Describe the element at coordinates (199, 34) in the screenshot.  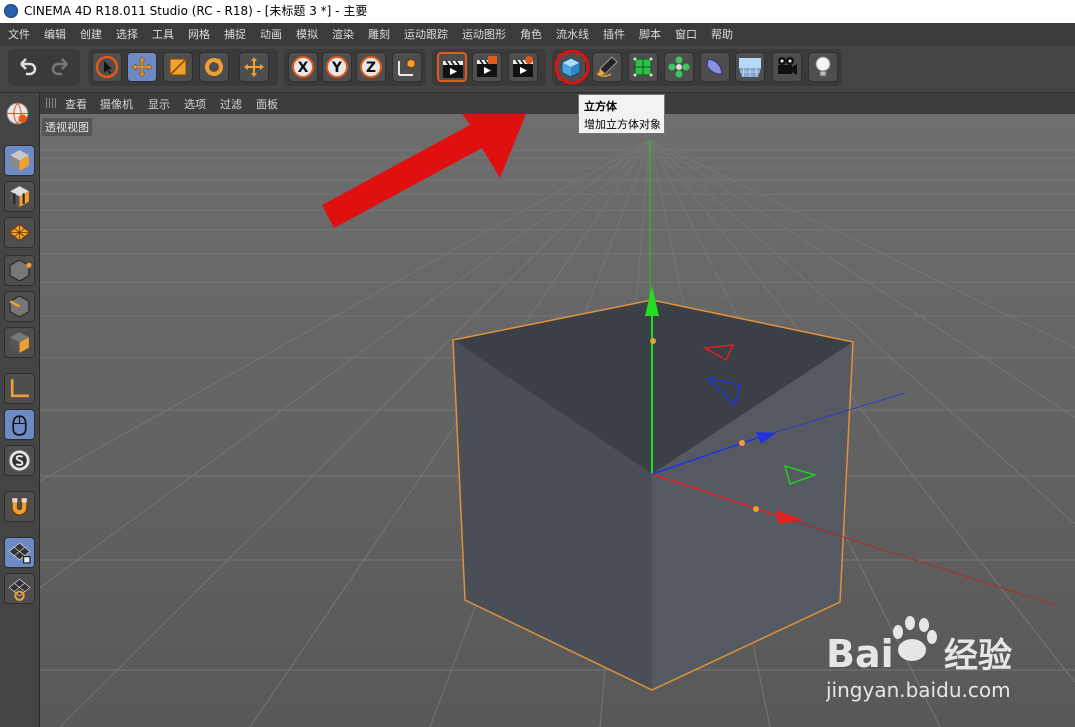
I see `menu-mesh: 网格` at that location.